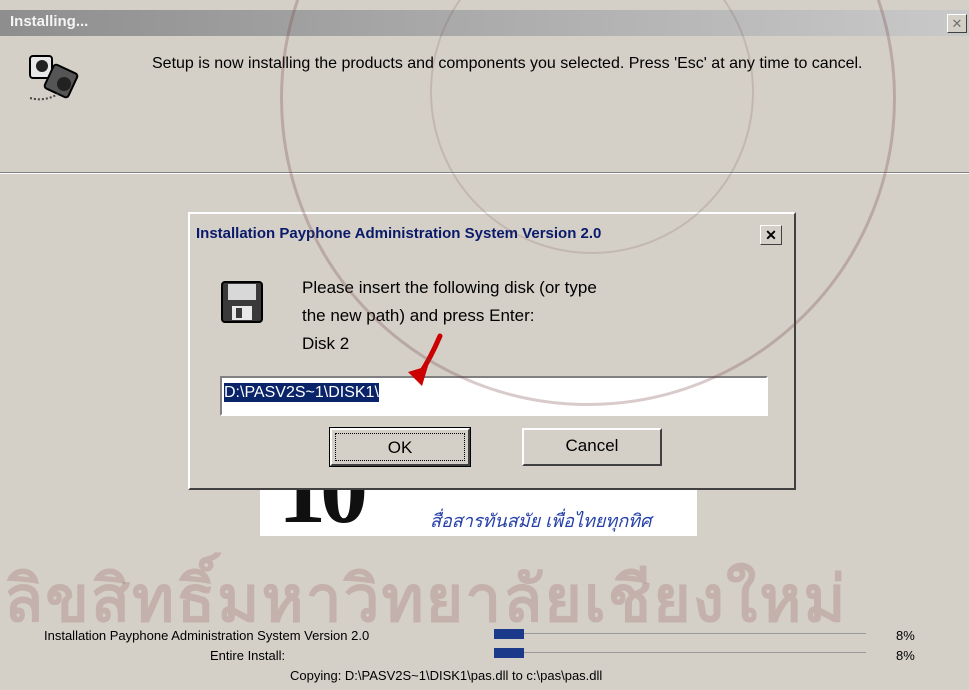 The width and height of the screenshot is (969, 690). Describe the element at coordinates (905, 635) in the screenshot. I see `component-progress-percent: 8%` at that location.